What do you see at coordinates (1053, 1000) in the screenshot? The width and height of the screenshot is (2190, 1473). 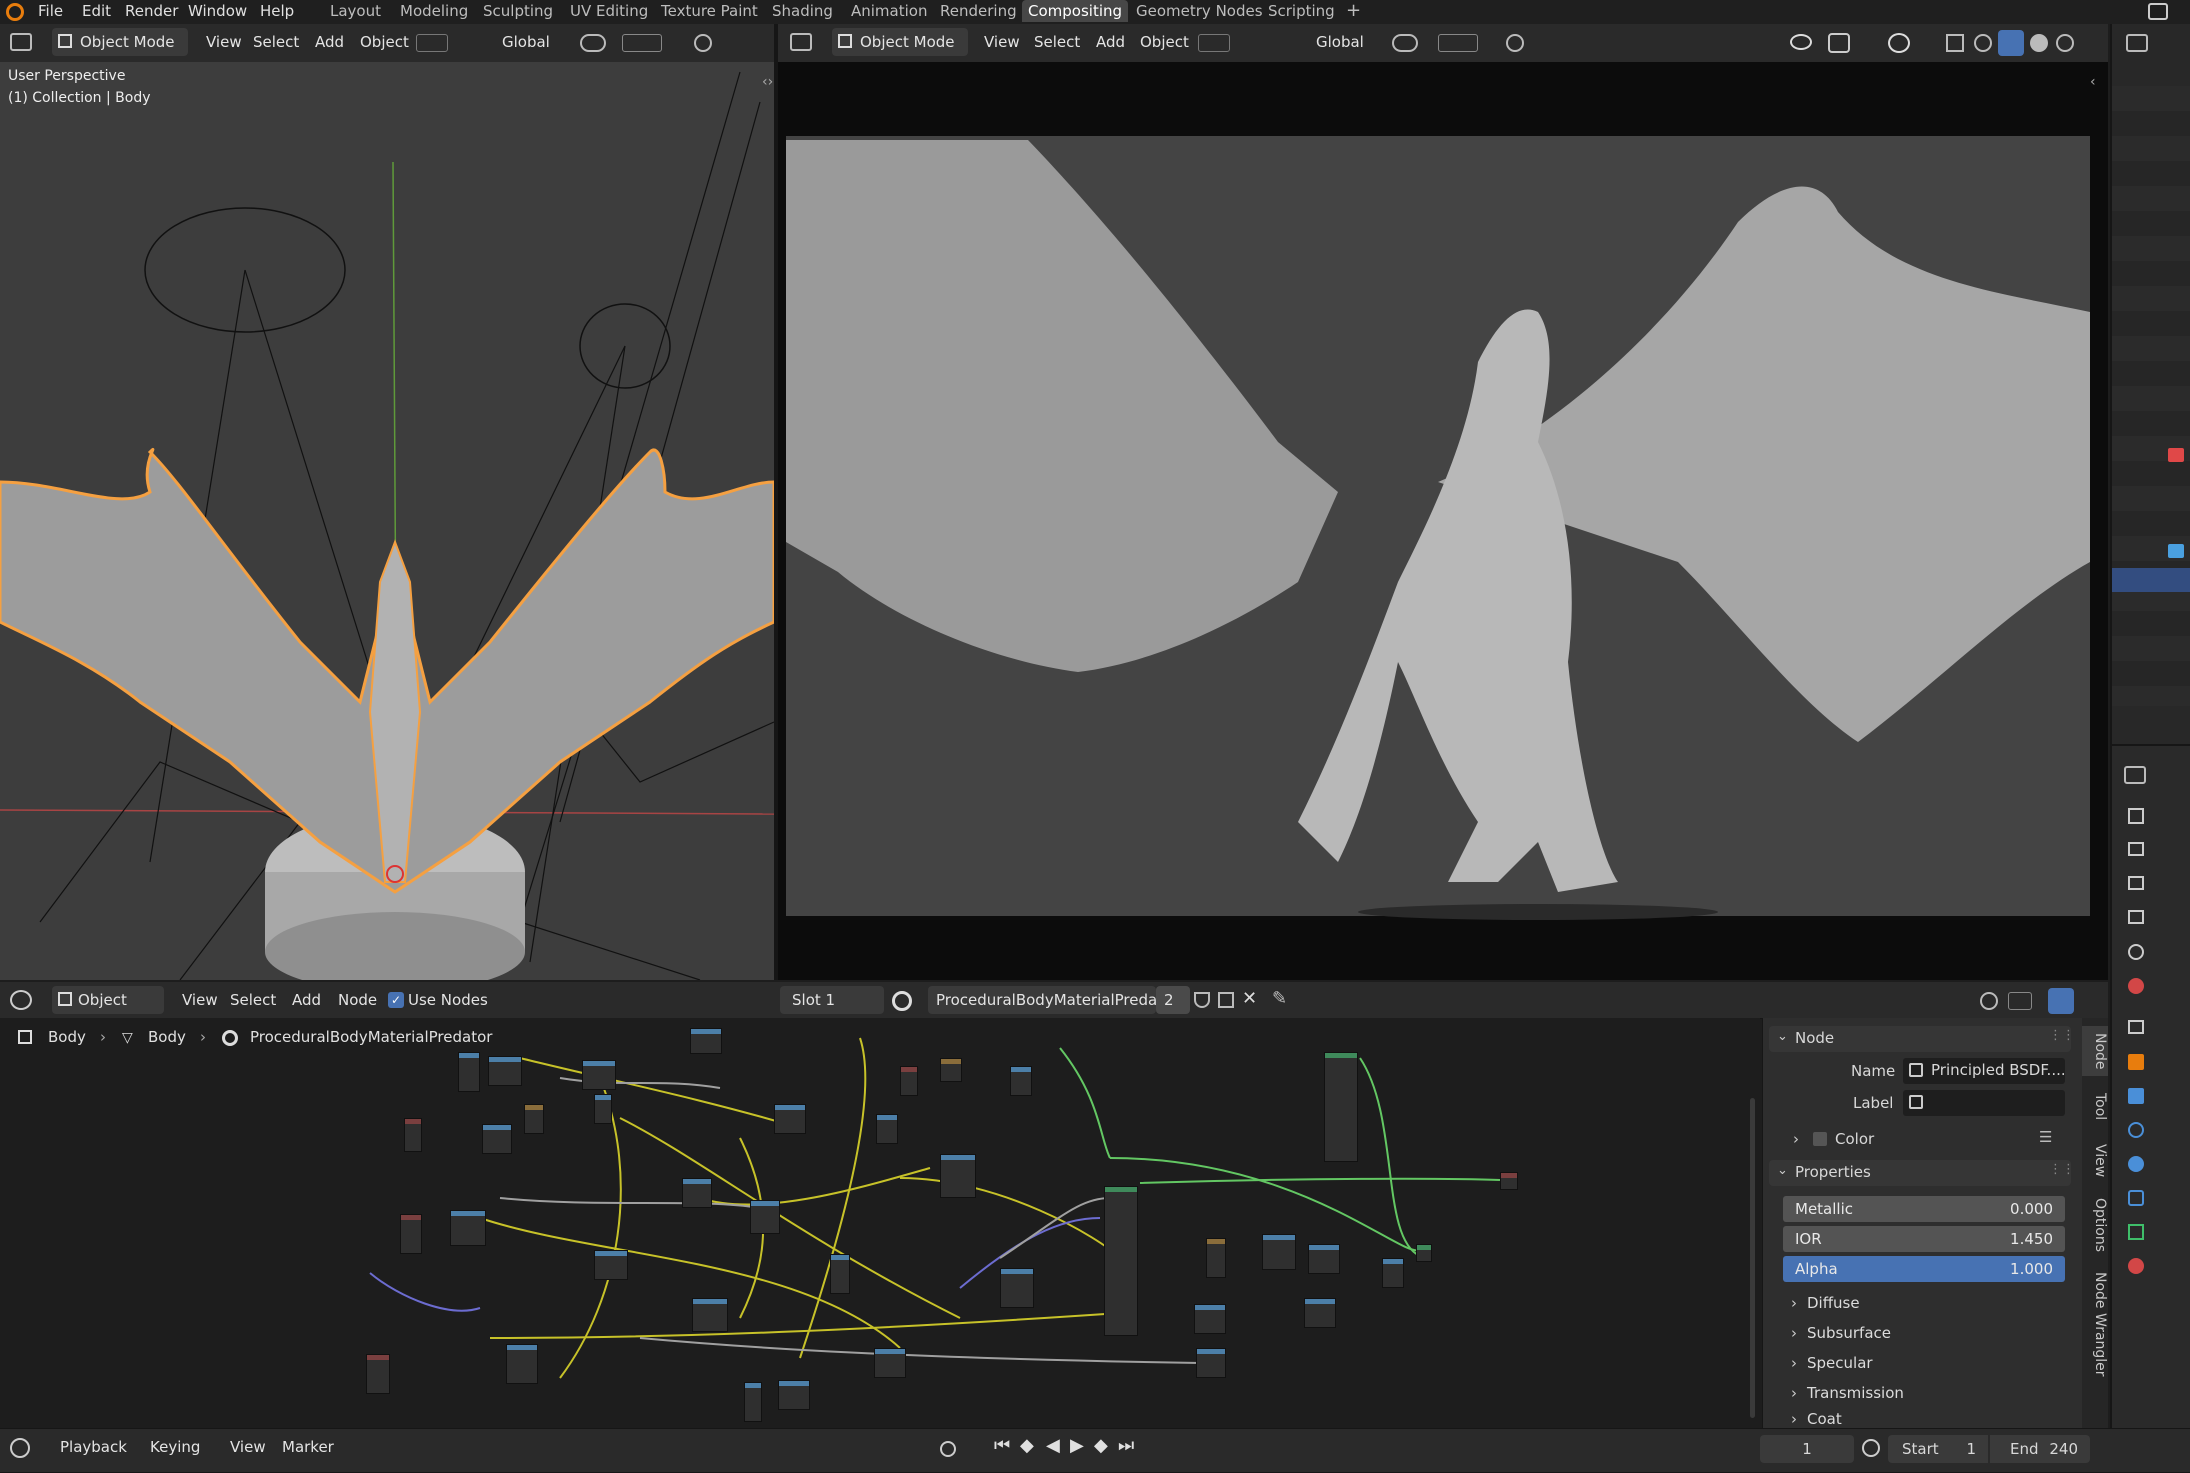 I see `material-name-field: ProceduralBodyMaterialPredator` at bounding box center [1053, 1000].